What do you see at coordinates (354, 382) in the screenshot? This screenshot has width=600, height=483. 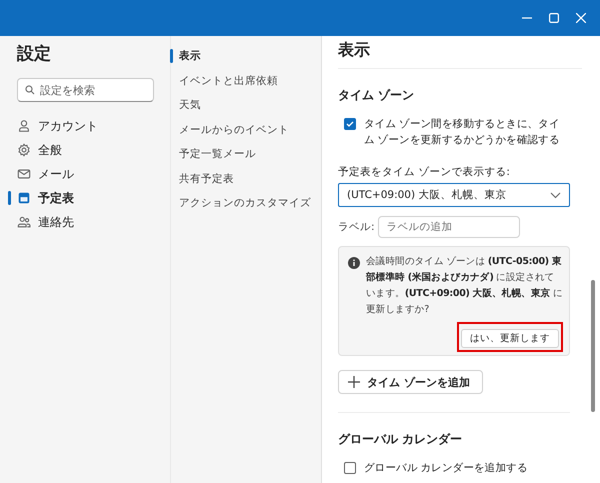 I see `plus-icon` at bounding box center [354, 382].